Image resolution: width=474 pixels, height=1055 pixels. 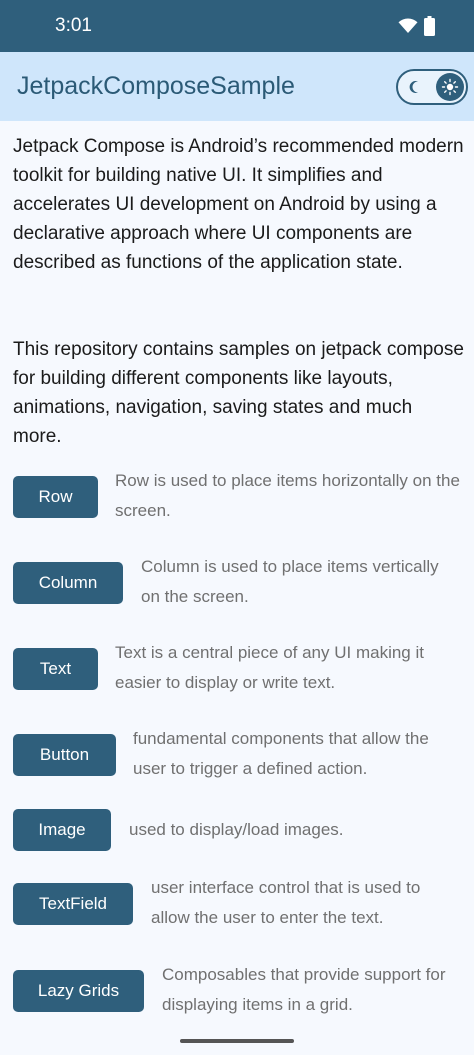 I want to click on status-bar: 3:01, so click(x=237, y=26).